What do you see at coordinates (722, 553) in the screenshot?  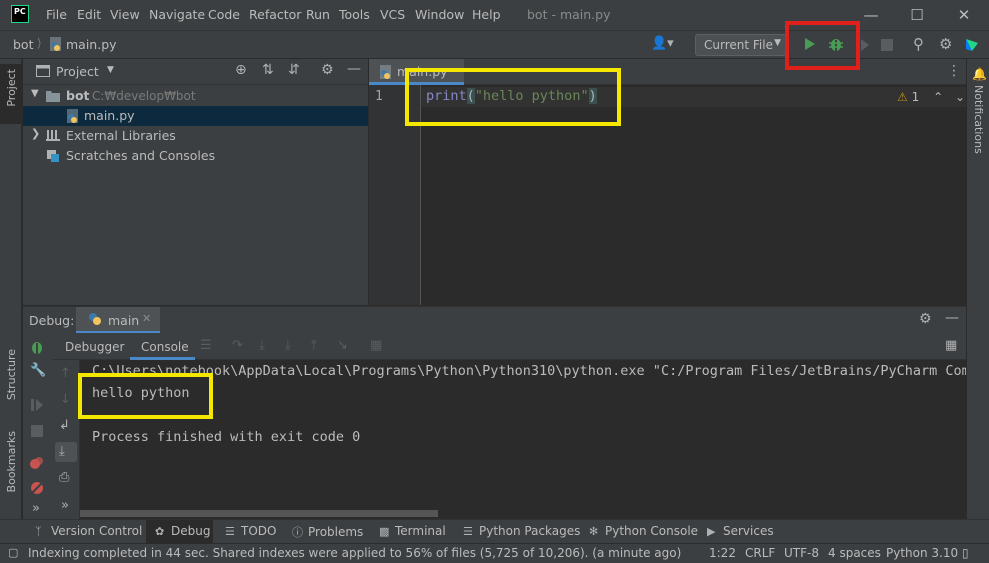 I see `caret-position: 1:22` at bounding box center [722, 553].